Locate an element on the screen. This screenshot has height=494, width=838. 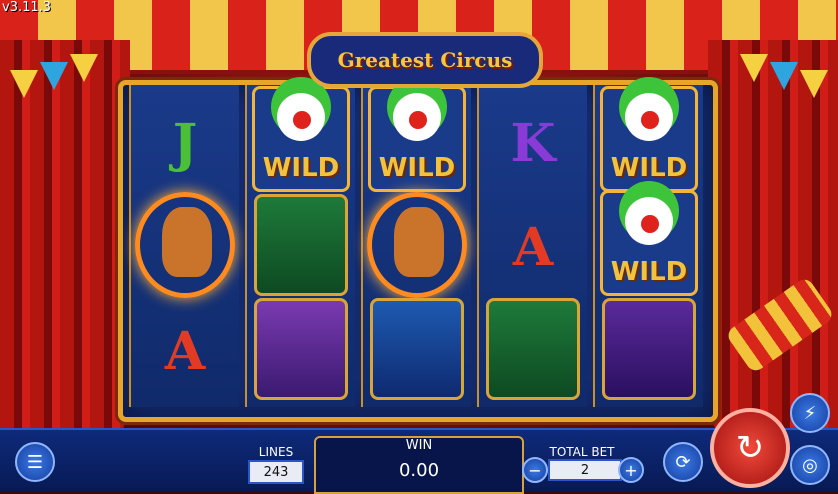
reel-1: J A is located at coordinates (184, 246).